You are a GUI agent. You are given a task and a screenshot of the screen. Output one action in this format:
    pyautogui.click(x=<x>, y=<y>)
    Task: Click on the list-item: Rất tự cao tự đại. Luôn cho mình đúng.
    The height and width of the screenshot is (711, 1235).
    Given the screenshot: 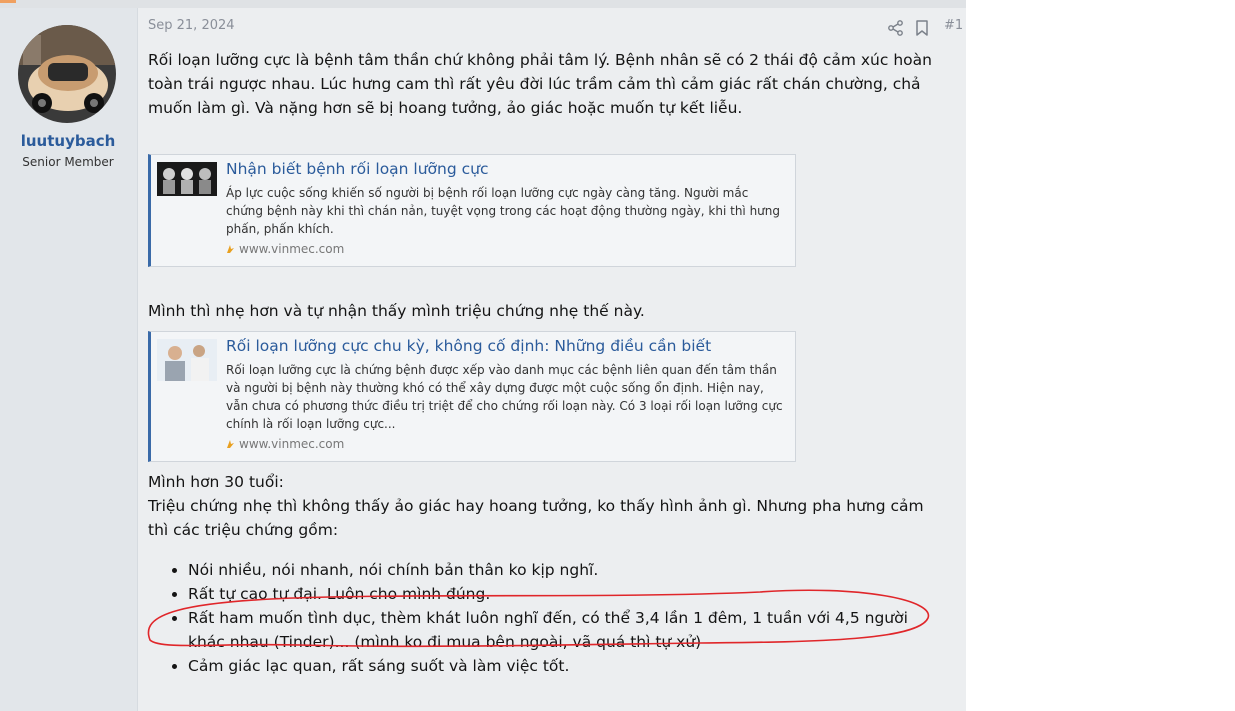 What is the action you would take?
    pyautogui.click(x=568, y=594)
    